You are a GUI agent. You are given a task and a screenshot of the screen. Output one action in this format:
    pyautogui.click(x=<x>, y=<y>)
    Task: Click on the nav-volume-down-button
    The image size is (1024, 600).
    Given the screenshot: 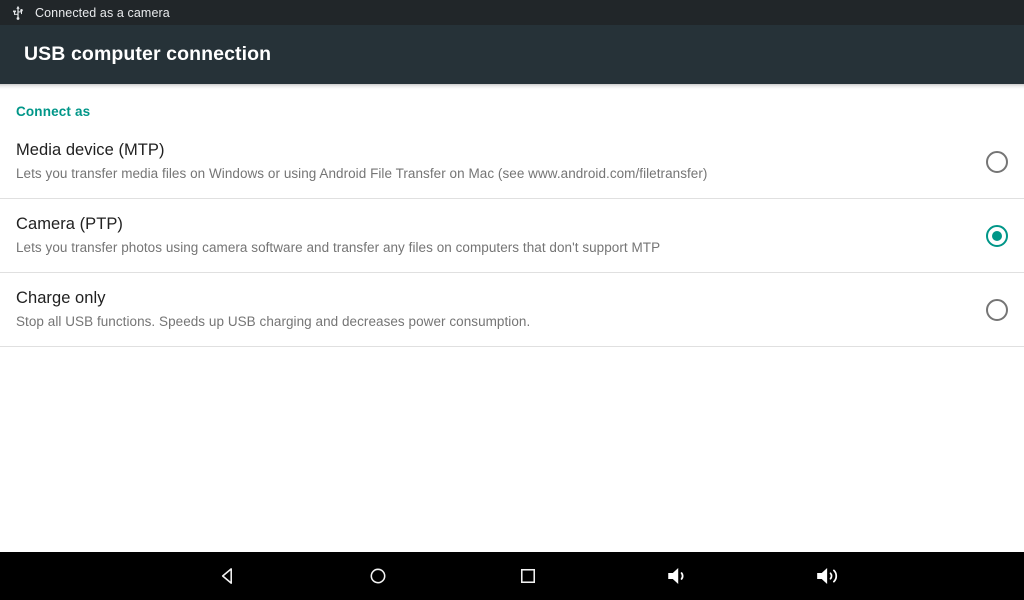 What is the action you would take?
    pyautogui.click(x=678, y=576)
    